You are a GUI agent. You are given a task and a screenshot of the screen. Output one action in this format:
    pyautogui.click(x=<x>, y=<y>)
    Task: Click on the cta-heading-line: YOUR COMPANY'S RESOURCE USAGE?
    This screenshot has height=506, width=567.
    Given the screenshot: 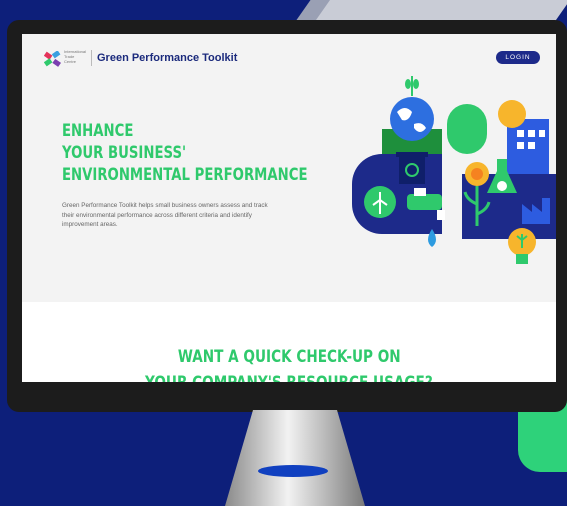 What is the action you would take?
    pyautogui.click(x=289, y=376)
    